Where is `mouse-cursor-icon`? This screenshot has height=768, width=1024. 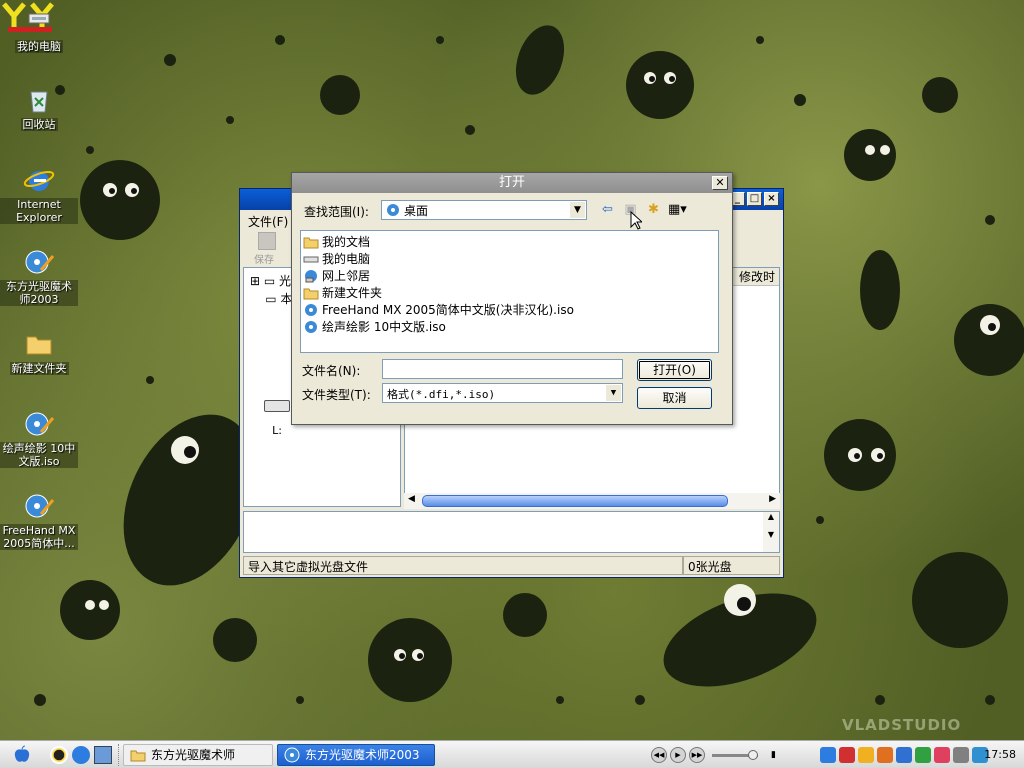
mouse-cursor-icon is located at coordinates (636, 220).